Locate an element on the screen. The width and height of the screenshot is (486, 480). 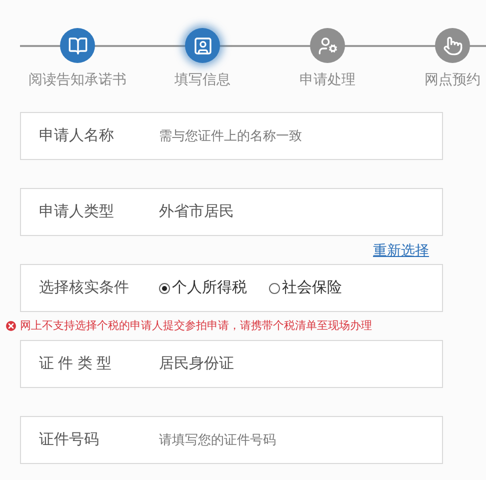
radio-option: 社会保险 is located at coordinates (305, 288).